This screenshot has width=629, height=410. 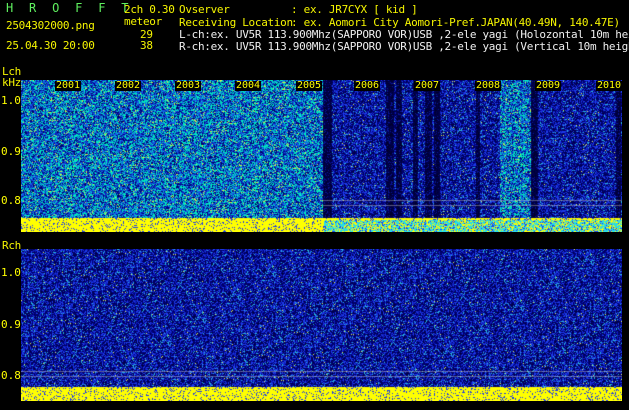 I want to click on observer-label: Ovserver, so click(x=204, y=9).